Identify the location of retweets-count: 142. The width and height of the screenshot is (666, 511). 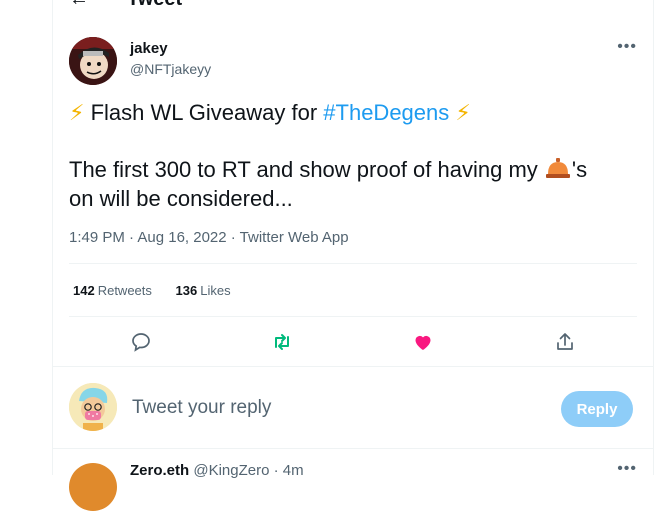
(84, 290).